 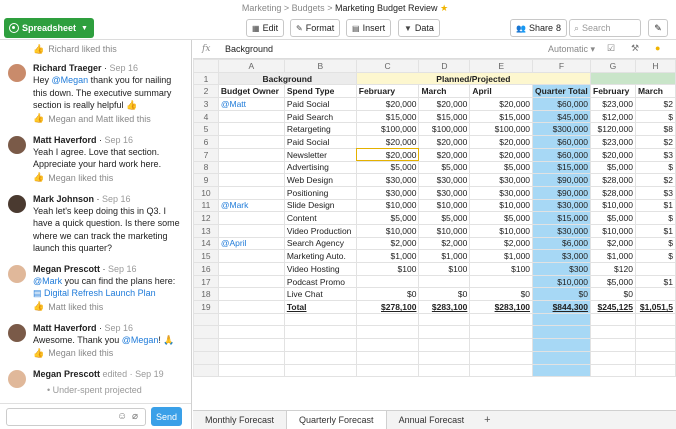 What do you see at coordinates (320, 66) in the screenshot?
I see `column-header: B` at bounding box center [320, 66].